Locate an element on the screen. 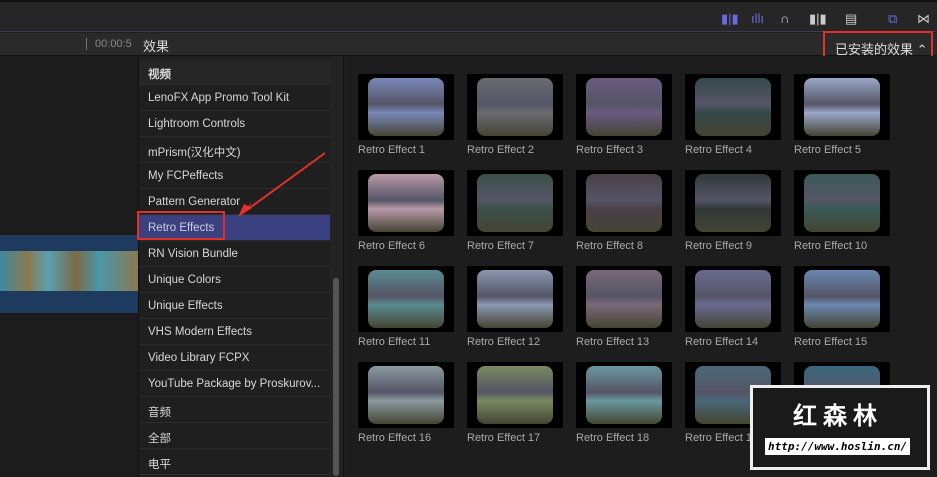 This screenshot has width=937, height=477. watermark-url: http://www.hoslin.cn/ is located at coordinates (838, 446).